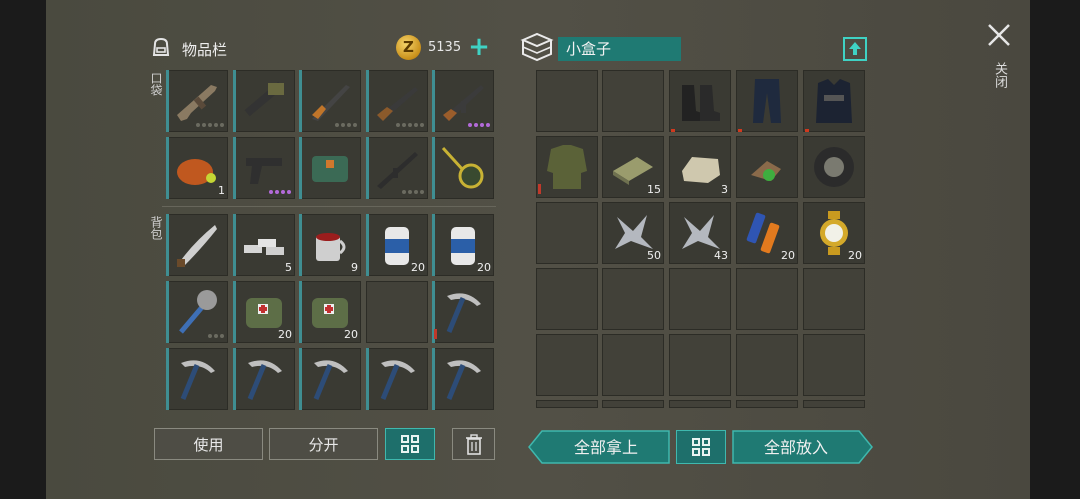 The width and height of the screenshot is (1080, 499). I want to click on police-vest-icon, so click(834, 101).